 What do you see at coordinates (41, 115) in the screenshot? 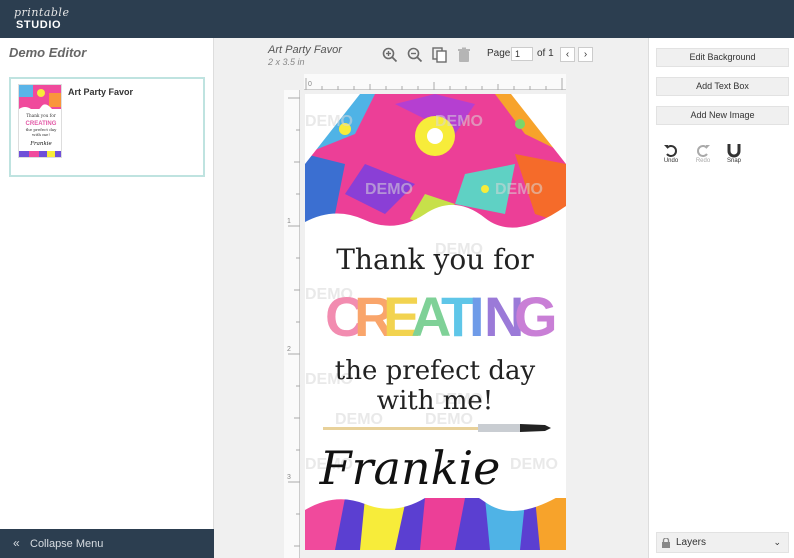
I see `thumb-line1: Thank you for` at bounding box center [41, 115].